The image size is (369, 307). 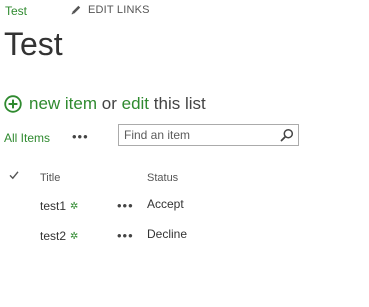 What do you see at coordinates (13, 104) in the screenshot?
I see `plus-circle-icon` at bounding box center [13, 104].